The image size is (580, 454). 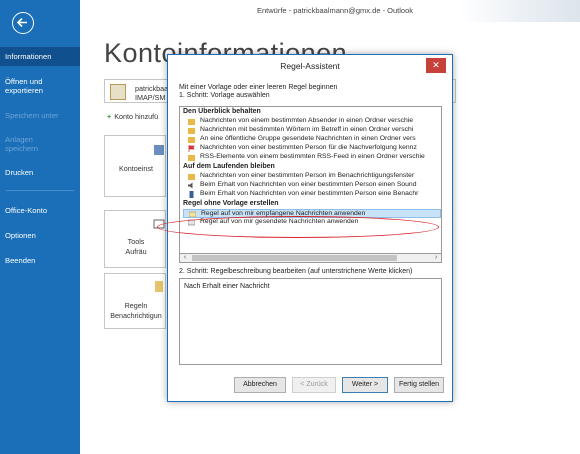 I want to click on cleanup-tools-tile: Tools Aufräu, so click(x=135, y=239).